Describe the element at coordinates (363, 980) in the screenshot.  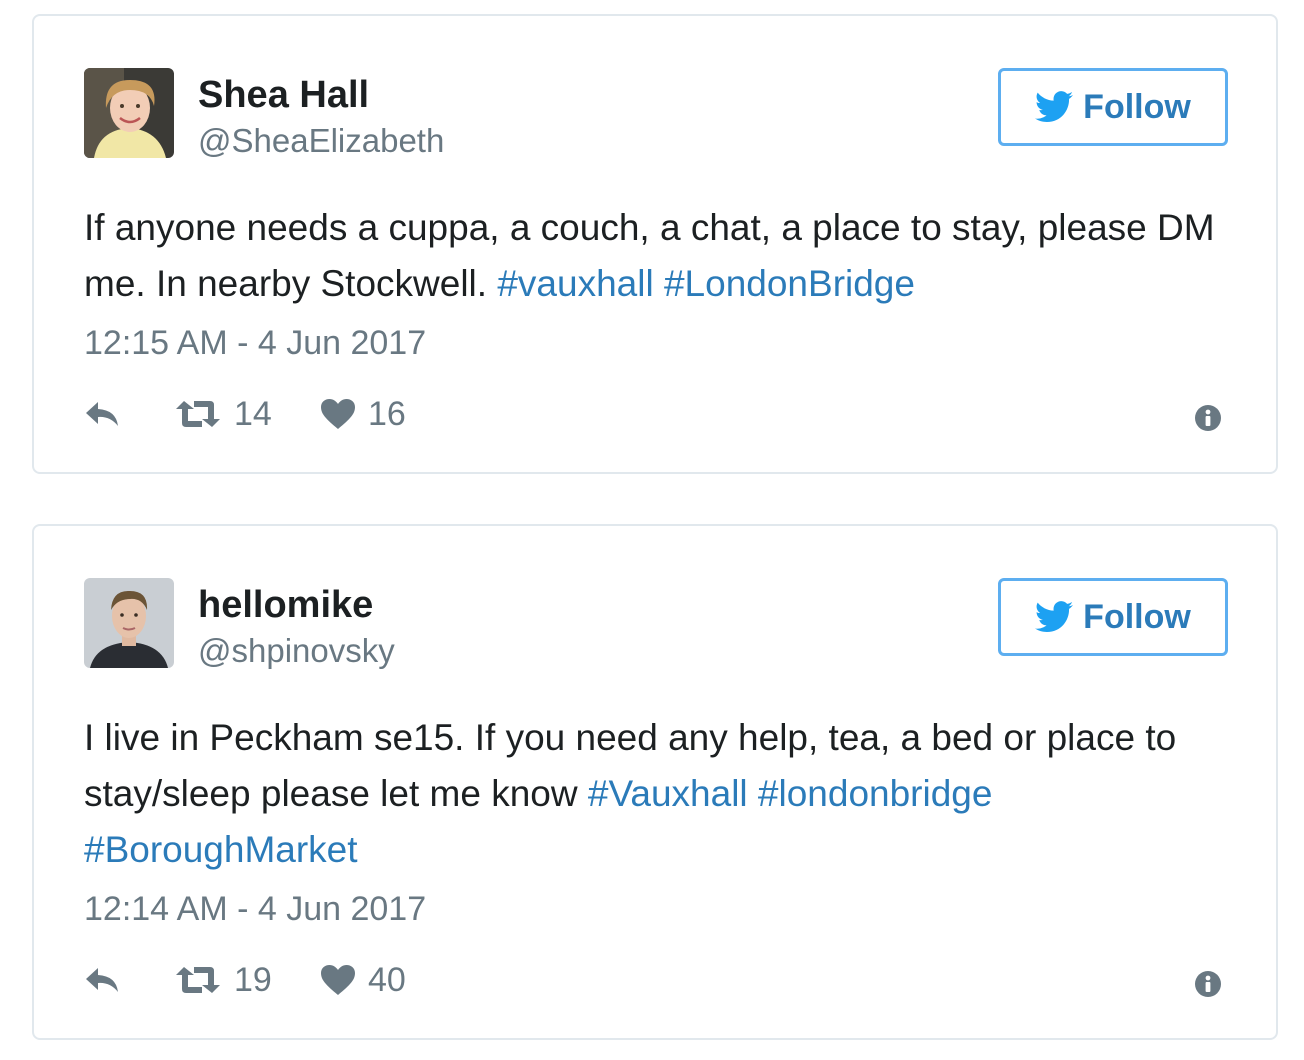
I see `like-button: 40` at that location.